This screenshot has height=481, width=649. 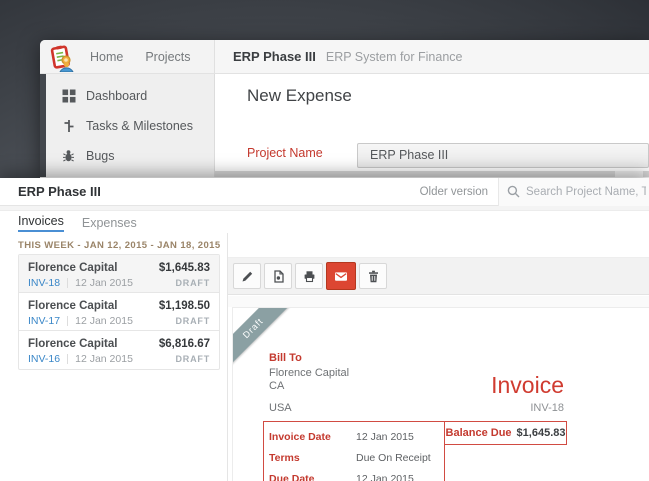 I want to click on older-version-link: Older version, so click(x=454, y=192).